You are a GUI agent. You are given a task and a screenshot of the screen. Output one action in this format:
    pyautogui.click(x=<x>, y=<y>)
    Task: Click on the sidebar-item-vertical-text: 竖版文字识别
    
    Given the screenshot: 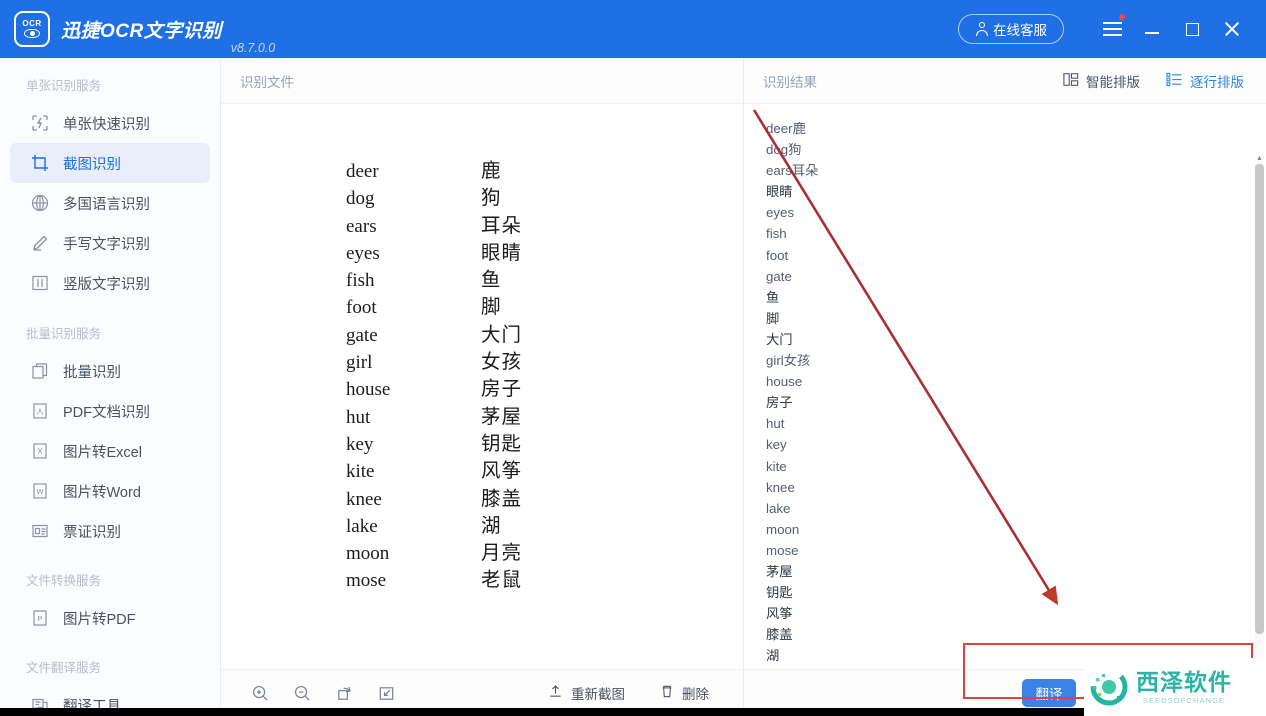 What is the action you would take?
    pyautogui.click(x=110, y=283)
    